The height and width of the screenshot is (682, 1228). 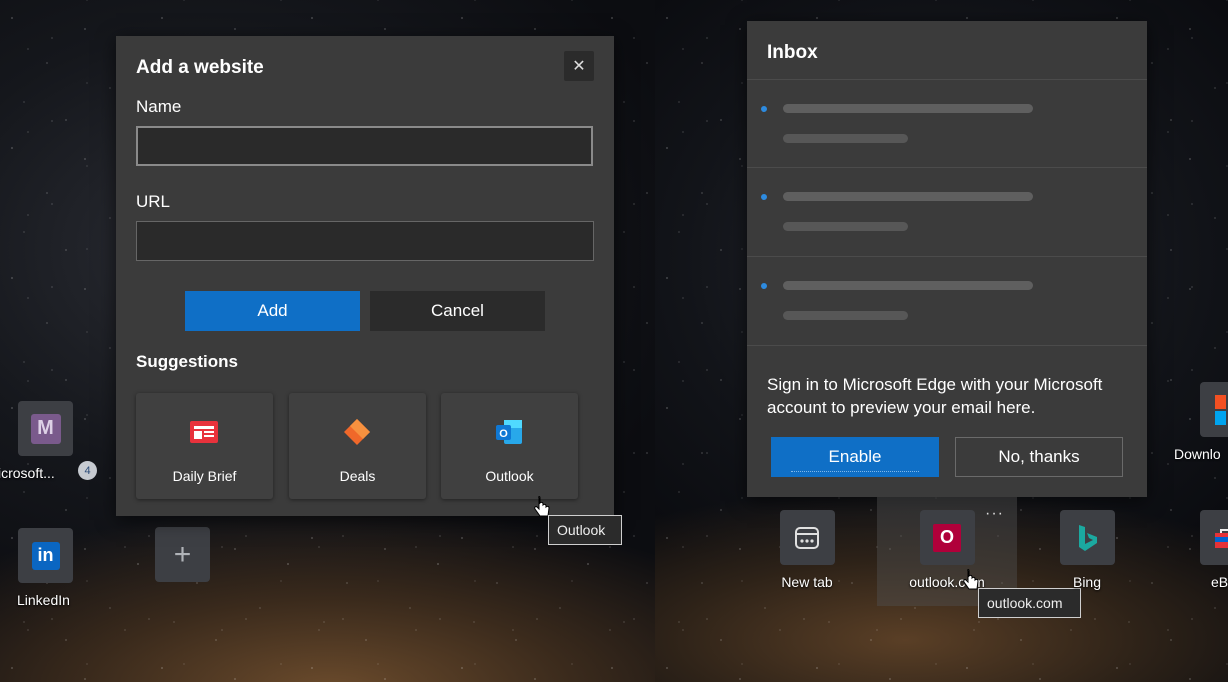 What do you see at coordinates (204, 446) in the screenshot?
I see `suggestion-daily-brief: Daily Brief` at bounding box center [204, 446].